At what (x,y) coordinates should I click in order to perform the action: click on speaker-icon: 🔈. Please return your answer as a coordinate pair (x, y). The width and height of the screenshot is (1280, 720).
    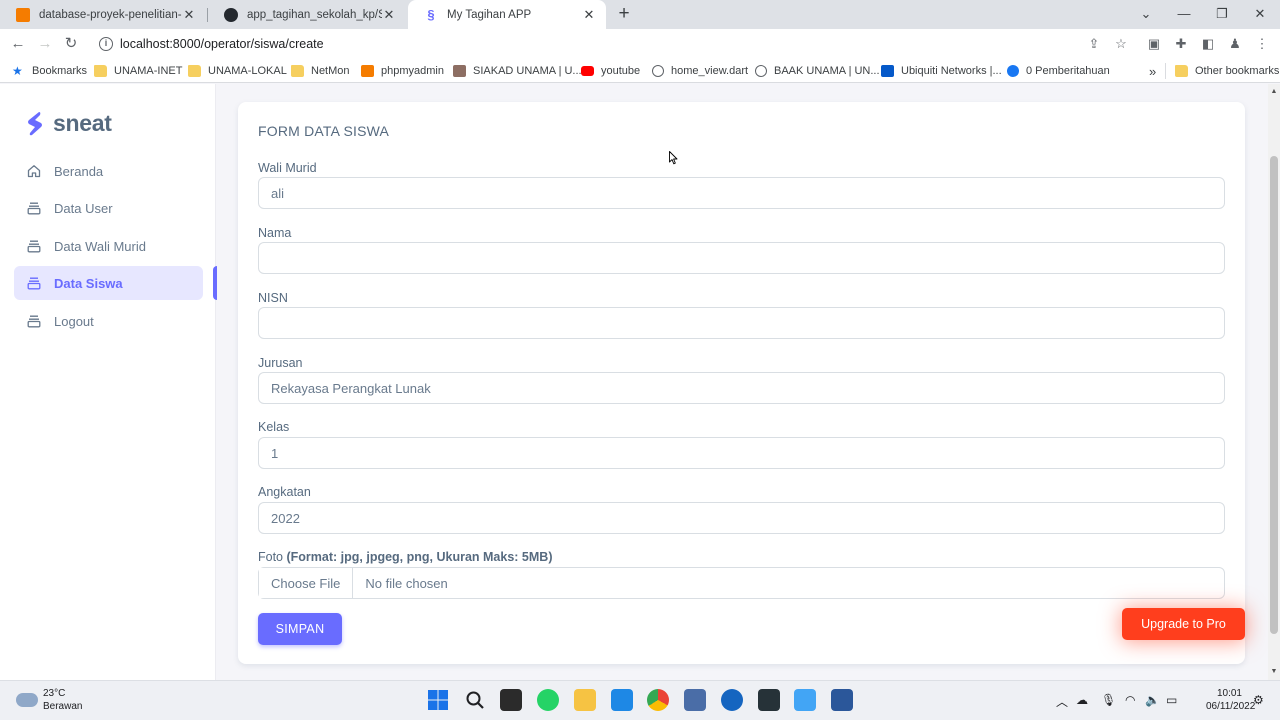
    Looking at the image, I should click on (1152, 700).